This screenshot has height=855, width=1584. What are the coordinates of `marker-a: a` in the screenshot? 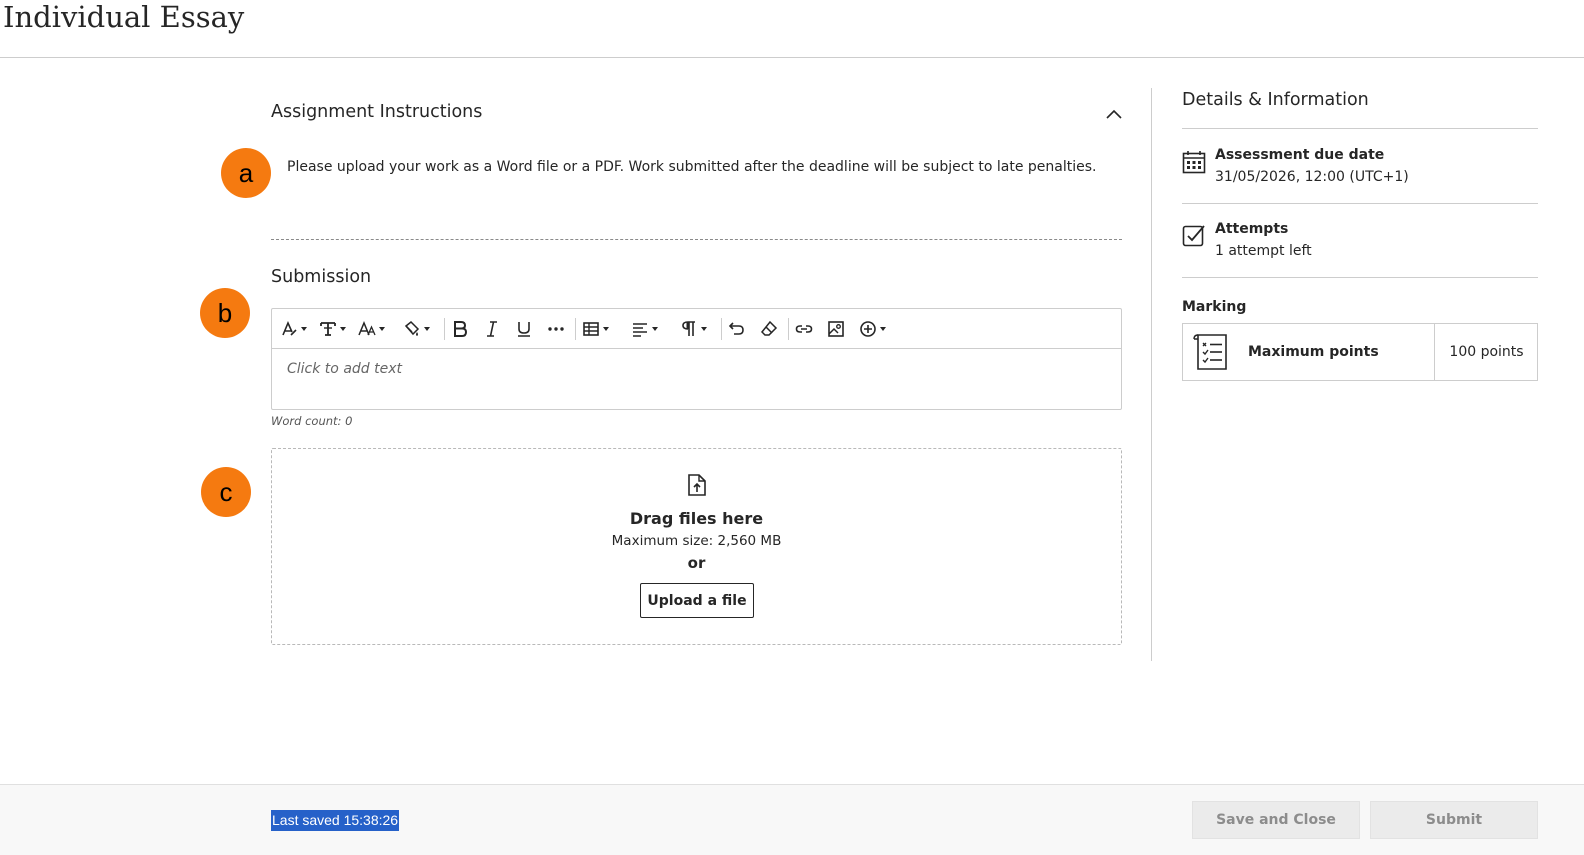 It's located at (246, 173).